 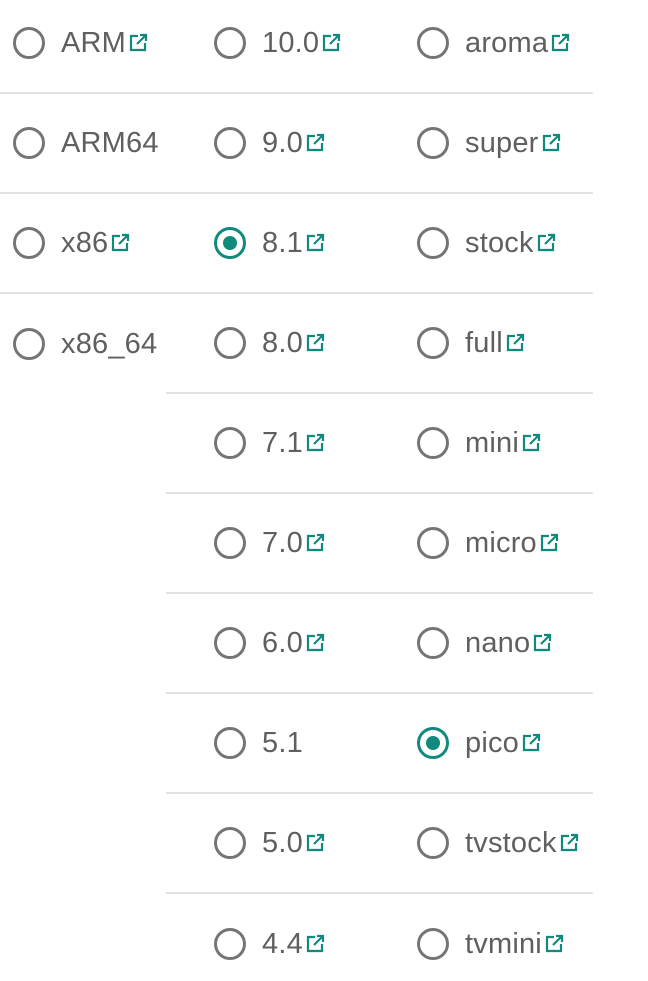 I want to click on radio-option-android-6: 7.0, so click(x=267, y=544).